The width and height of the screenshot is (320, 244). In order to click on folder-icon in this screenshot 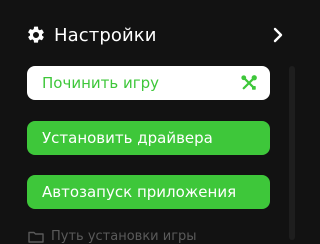, I will do `click(36, 237)`.